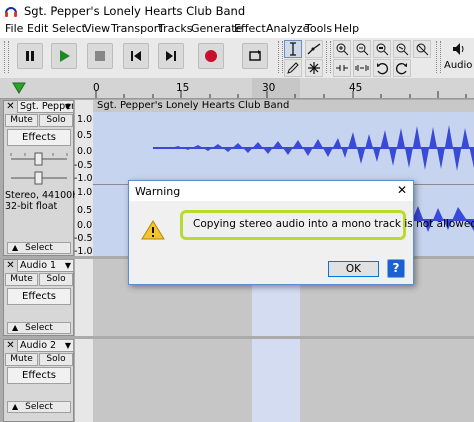 Image resolution: width=474 pixels, height=422 pixels. Describe the element at coordinates (402, 190) in the screenshot. I see `dialog-close-icon: ✕` at that location.